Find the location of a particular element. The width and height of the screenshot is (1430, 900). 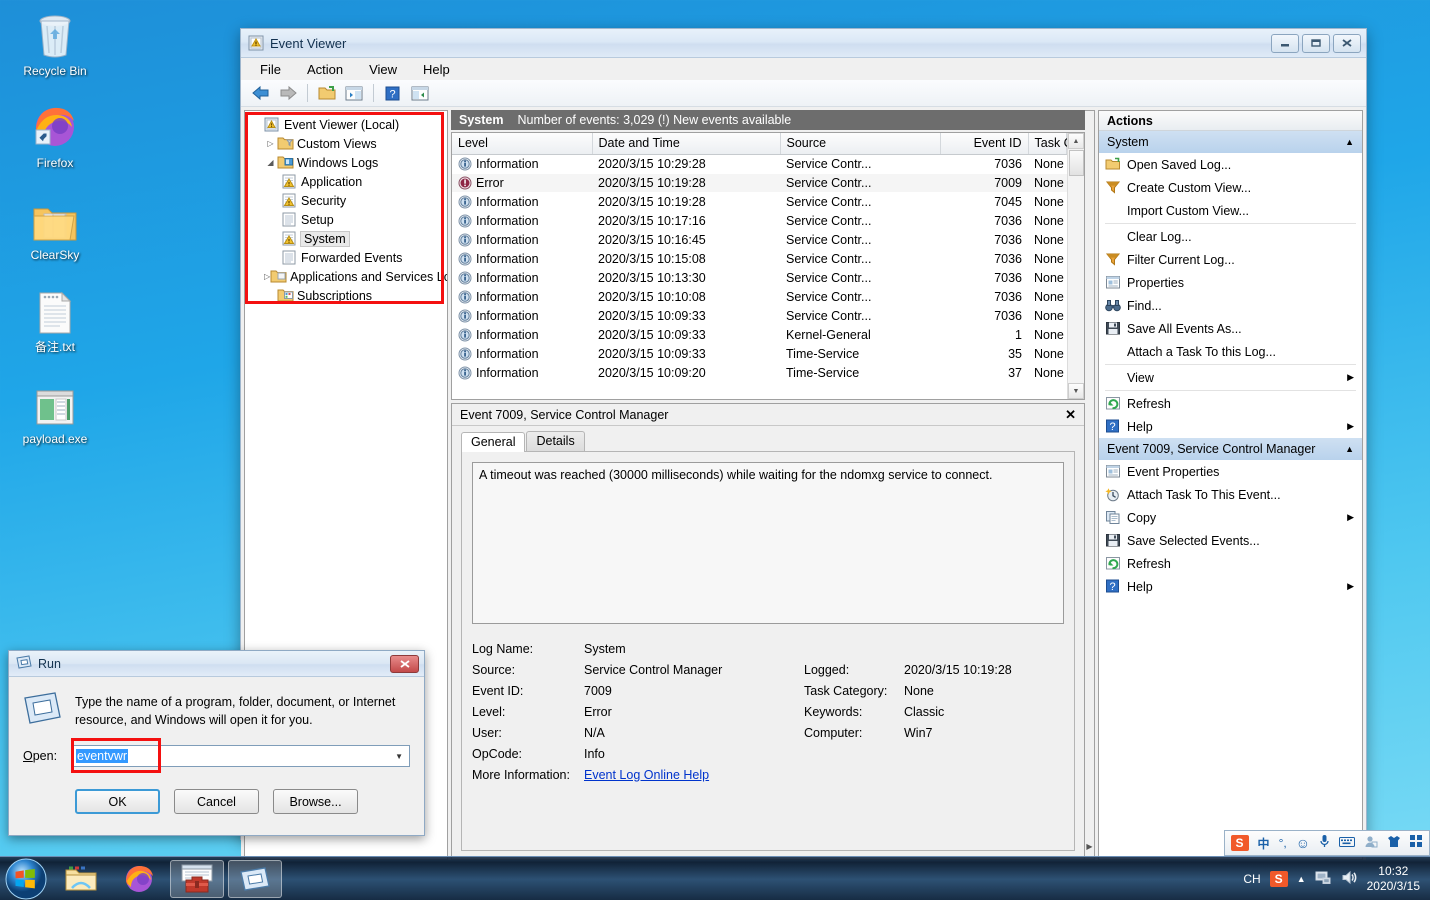

column-header-event-id: Event ID is located at coordinates (984, 144).